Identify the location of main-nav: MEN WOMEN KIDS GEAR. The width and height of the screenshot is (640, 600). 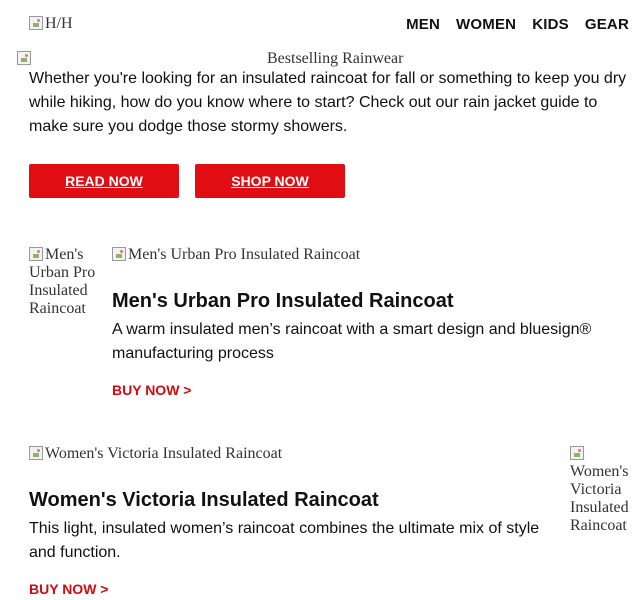
(517, 24).